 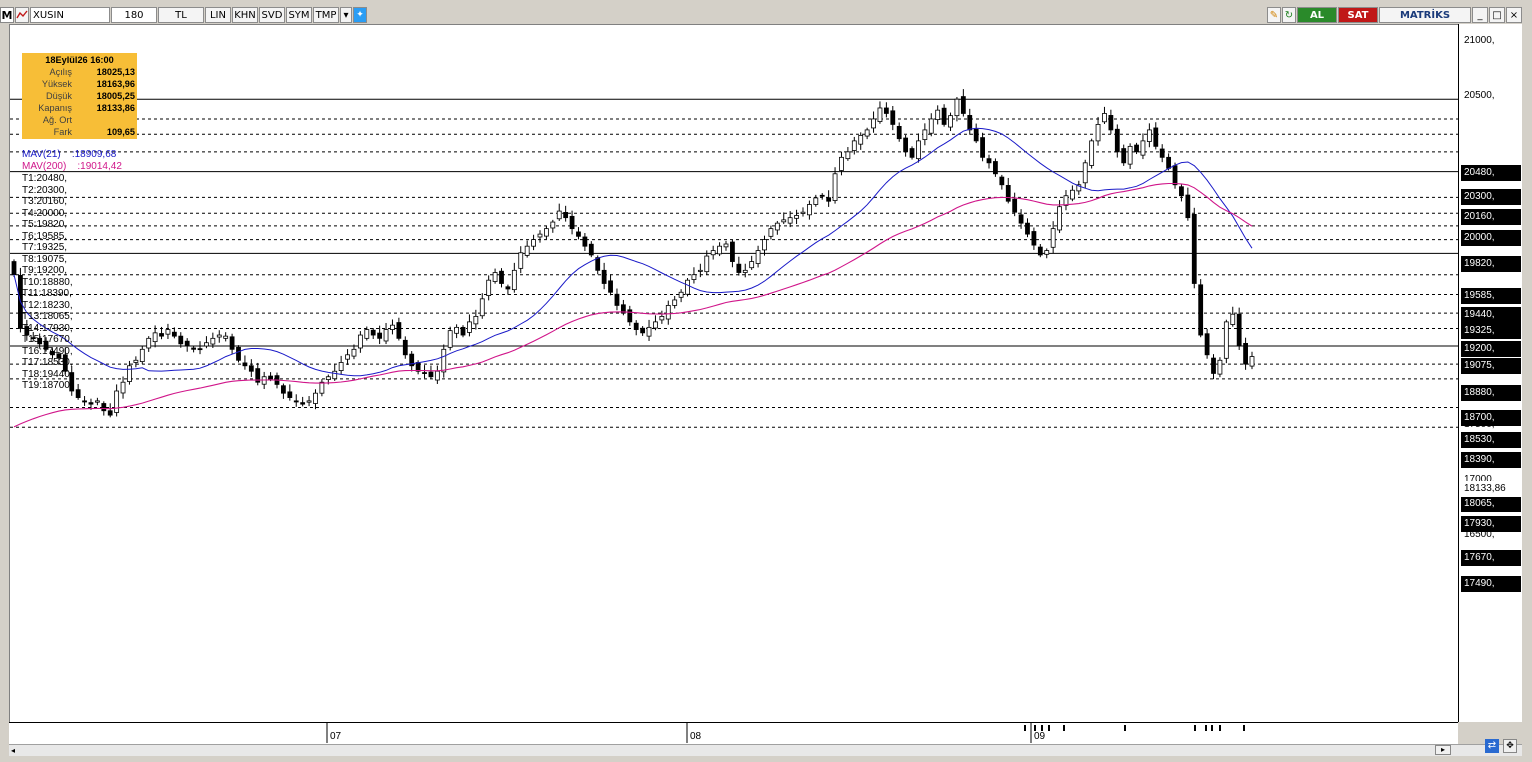 I want to click on symbol-input: XUSIN, so click(x=70, y=15).